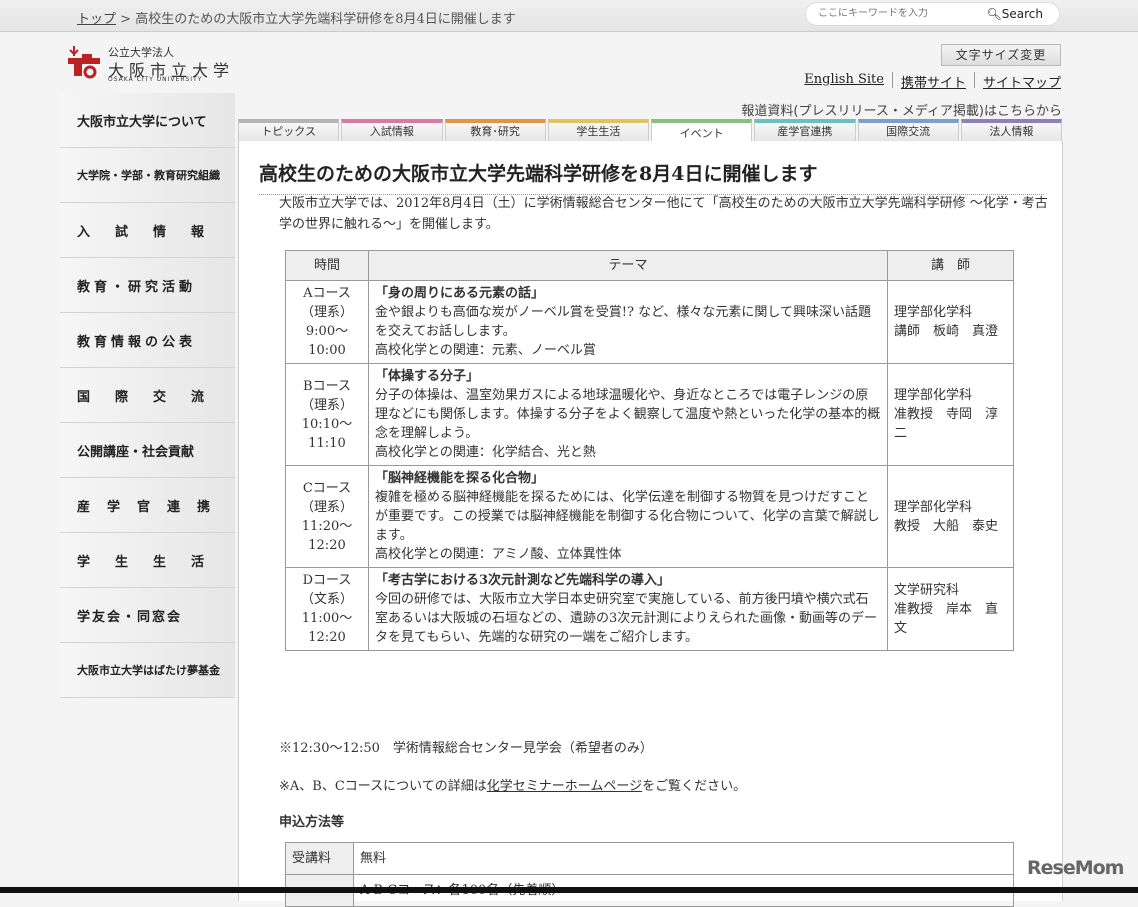 Image resolution: width=1138 pixels, height=907 pixels. I want to click on course-name: Bコース, so click(327, 386).